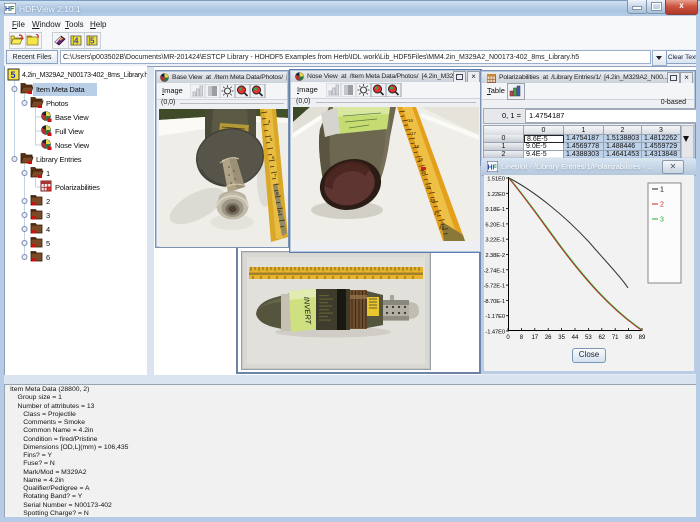 The height and width of the screenshot is (522, 700). What do you see at coordinates (417, 146) in the screenshot?
I see `svg-text: 18` at bounding box center [417, 146].